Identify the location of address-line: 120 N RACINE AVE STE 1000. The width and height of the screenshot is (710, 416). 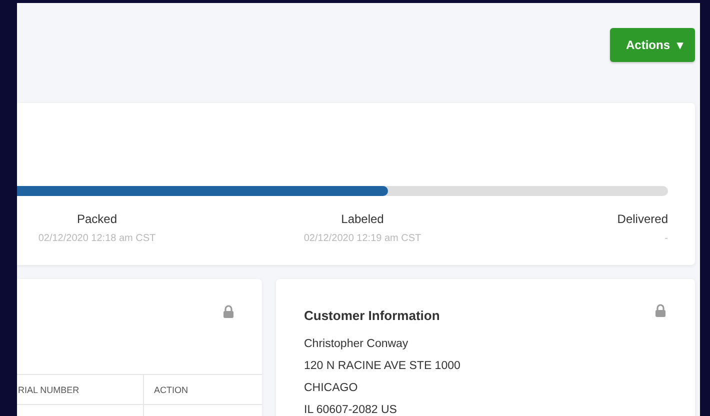
(383, 366).